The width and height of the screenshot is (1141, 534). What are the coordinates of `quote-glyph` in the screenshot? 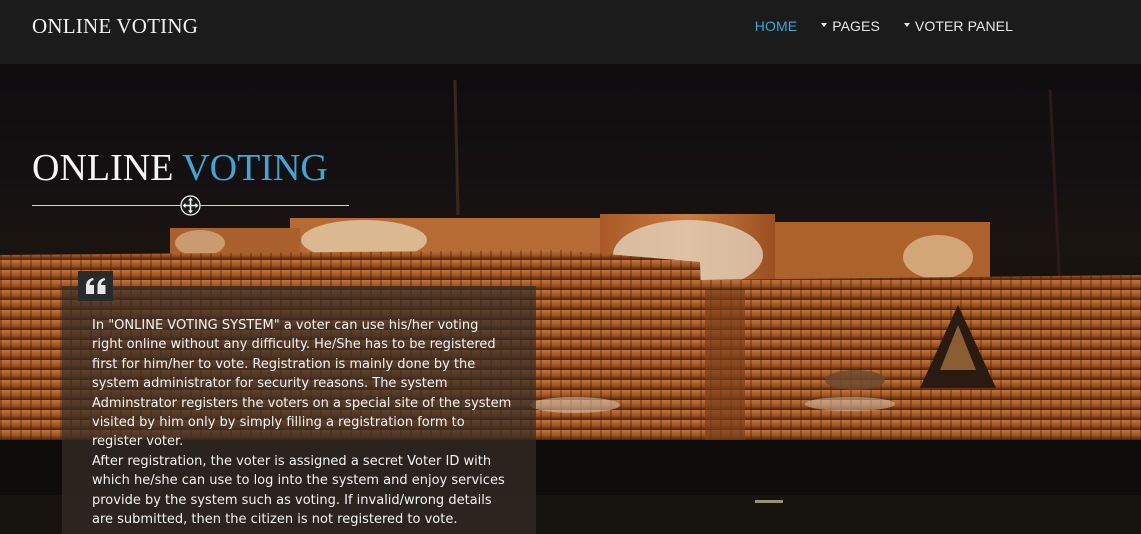 It's located at (95, 286).